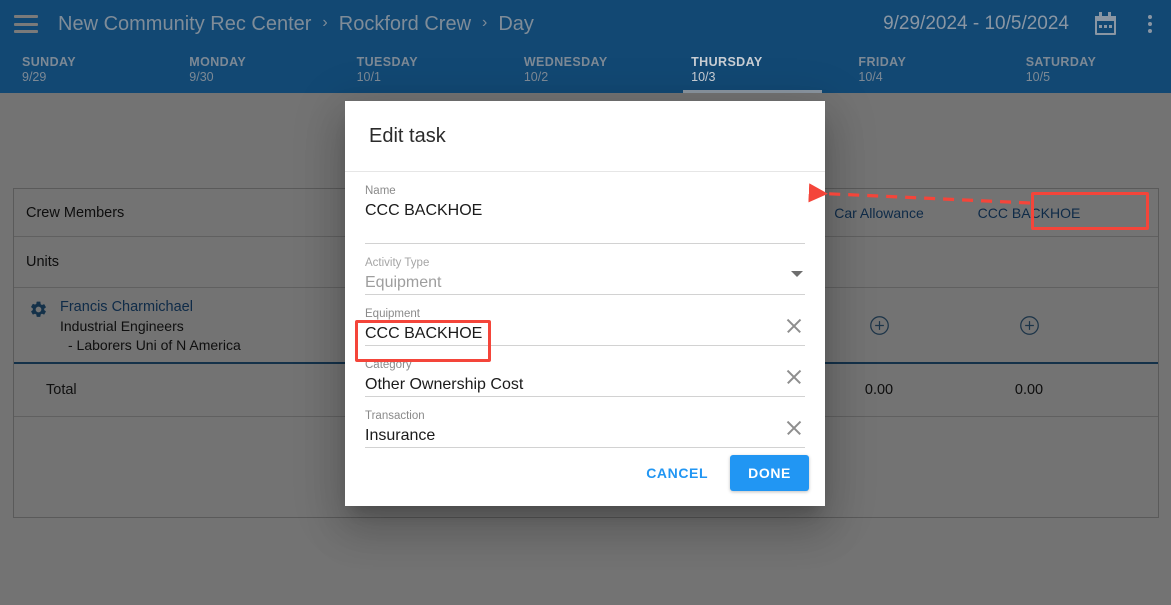  I want to click on chevron-down-icon, so click(797, 274).